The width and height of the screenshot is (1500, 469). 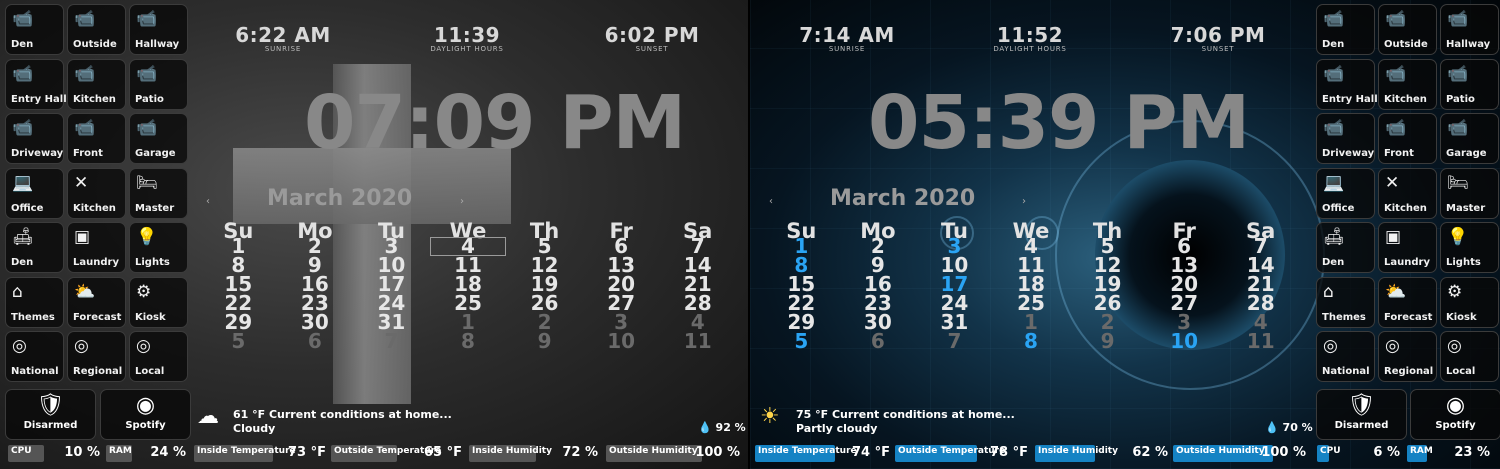 I want to click on status-outside-humidity: Outside Humidity 100 %, so click(x=673, y=453).